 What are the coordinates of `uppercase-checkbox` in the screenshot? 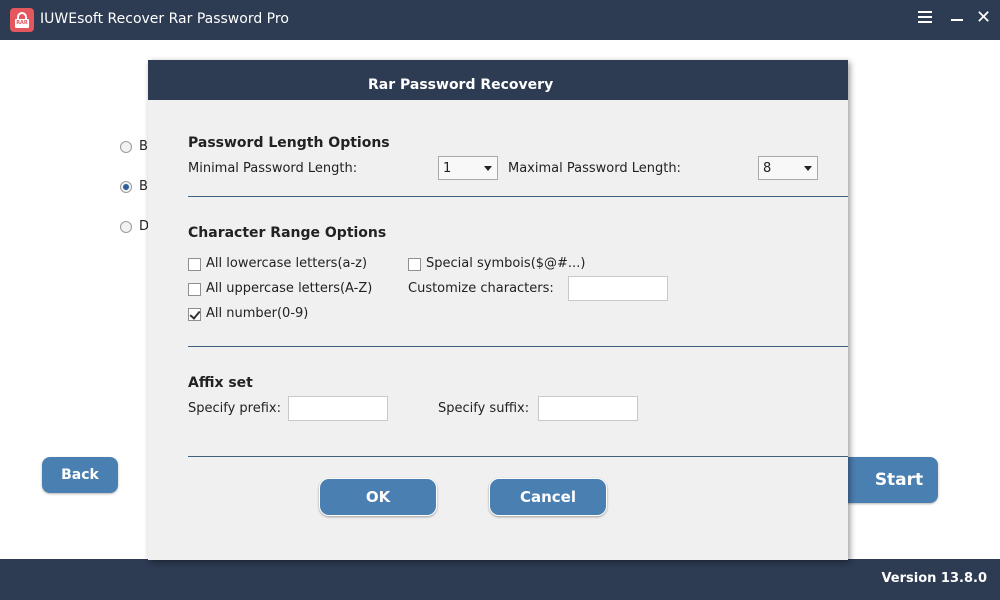 It's located at (194, 289).